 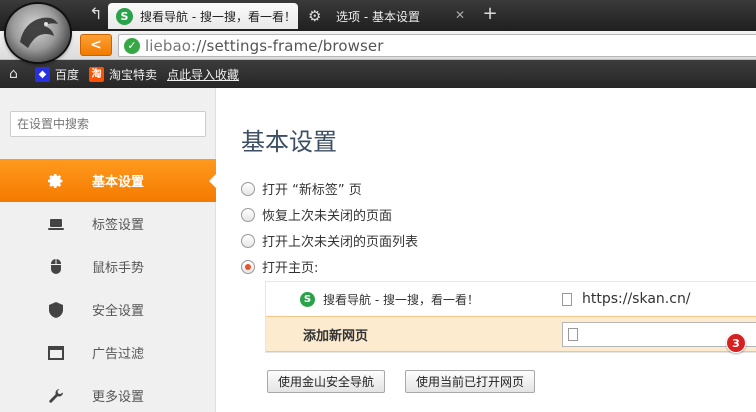 I want to click on tab-bar: ↰ S 搜看导航 - 搜一搜，看一看！ ⚙ 选项 - 基本设置 ✕ +, so click(x=378, y=15).